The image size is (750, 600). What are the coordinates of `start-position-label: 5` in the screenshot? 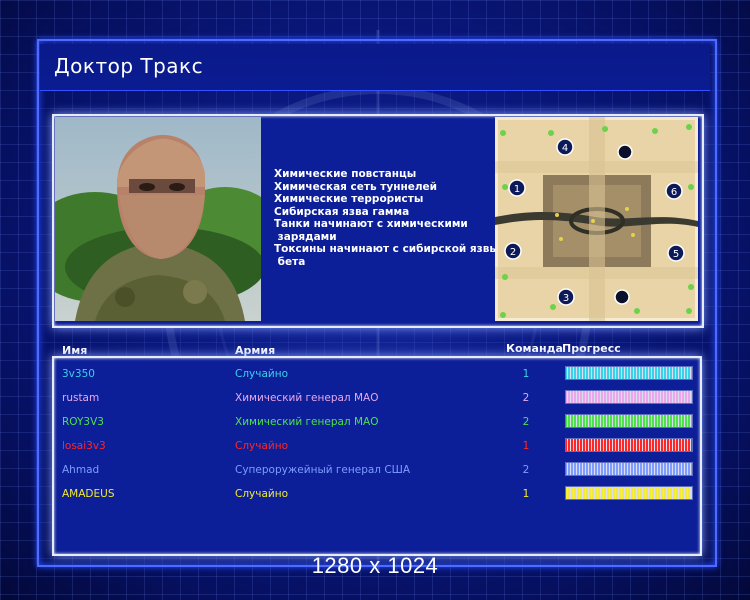 It's located at (676, 254).